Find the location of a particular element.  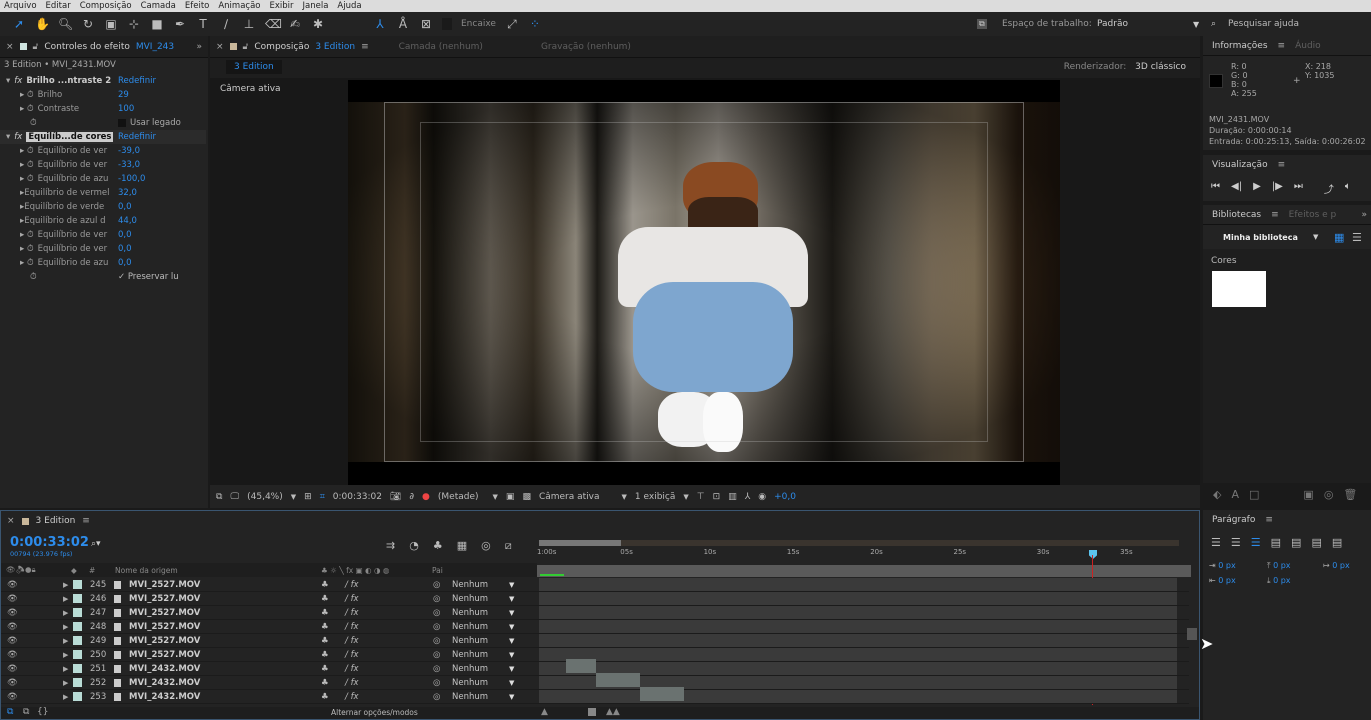

justify-center-icon: ▤ is located at coordinates (1296, 542).